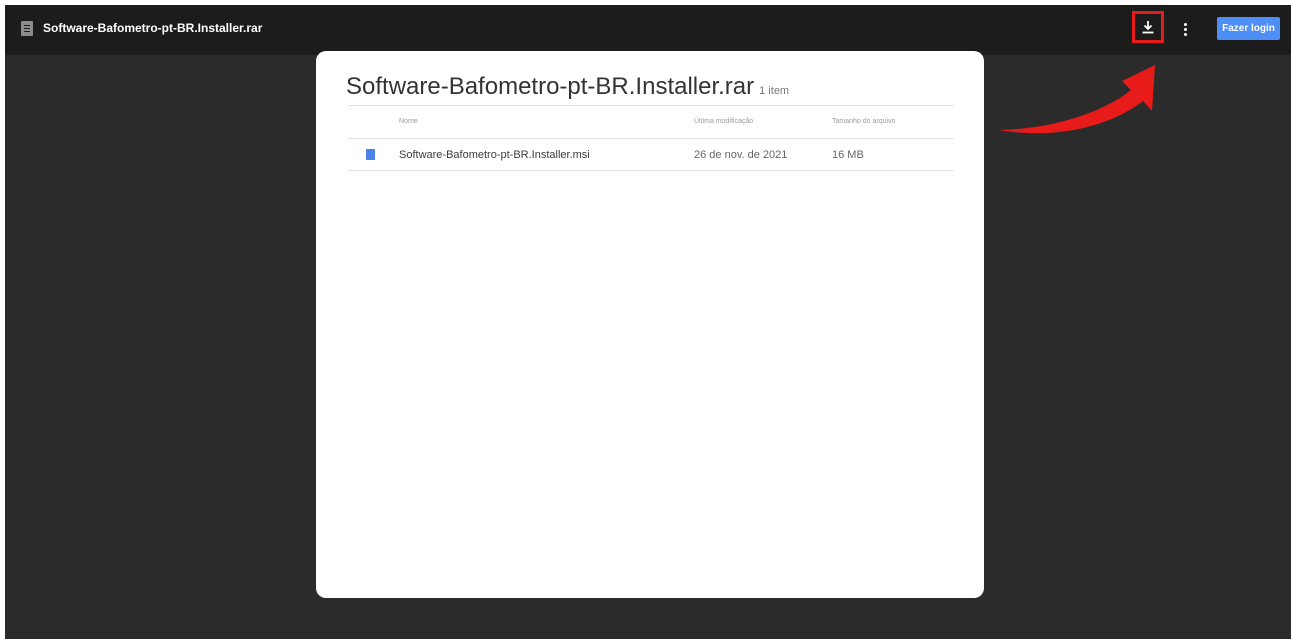  I want to click on file-name: Software-Bafometro-pt-BR.Installer.msi, so click(494, 155).